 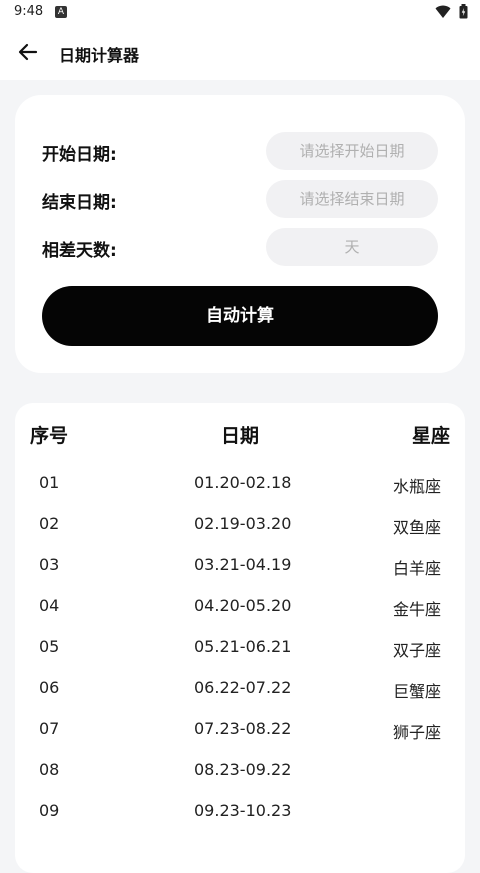 What do you see at coordinates (79, 155) in the screenshot?
I see `start-date-label: 开始日期:` at bounding box center [79, 155].